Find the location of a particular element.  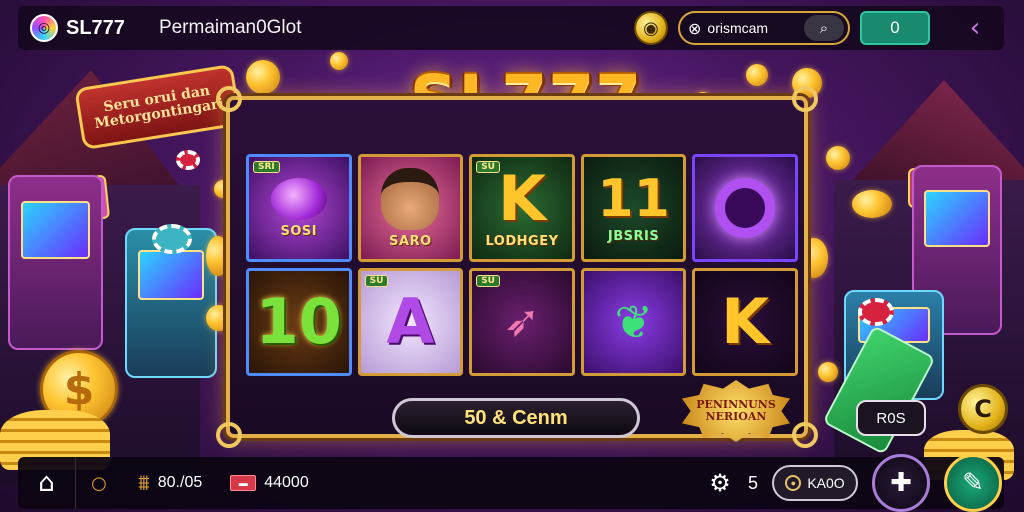

reel-cell: ❦ is located at coordinates (633, 322).